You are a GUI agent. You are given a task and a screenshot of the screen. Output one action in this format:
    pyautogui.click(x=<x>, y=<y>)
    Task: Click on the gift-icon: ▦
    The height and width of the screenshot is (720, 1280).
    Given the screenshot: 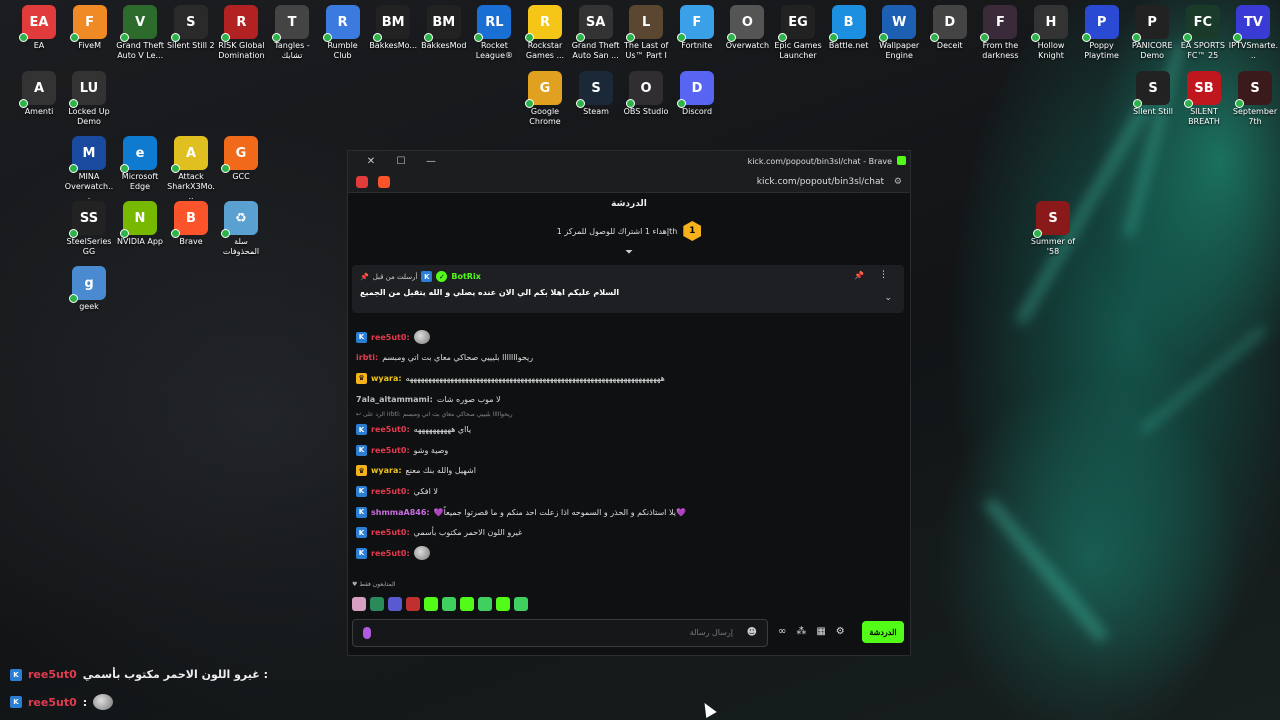 What is the action you would take?
    pyautogui.click(x=820, y=631)
    